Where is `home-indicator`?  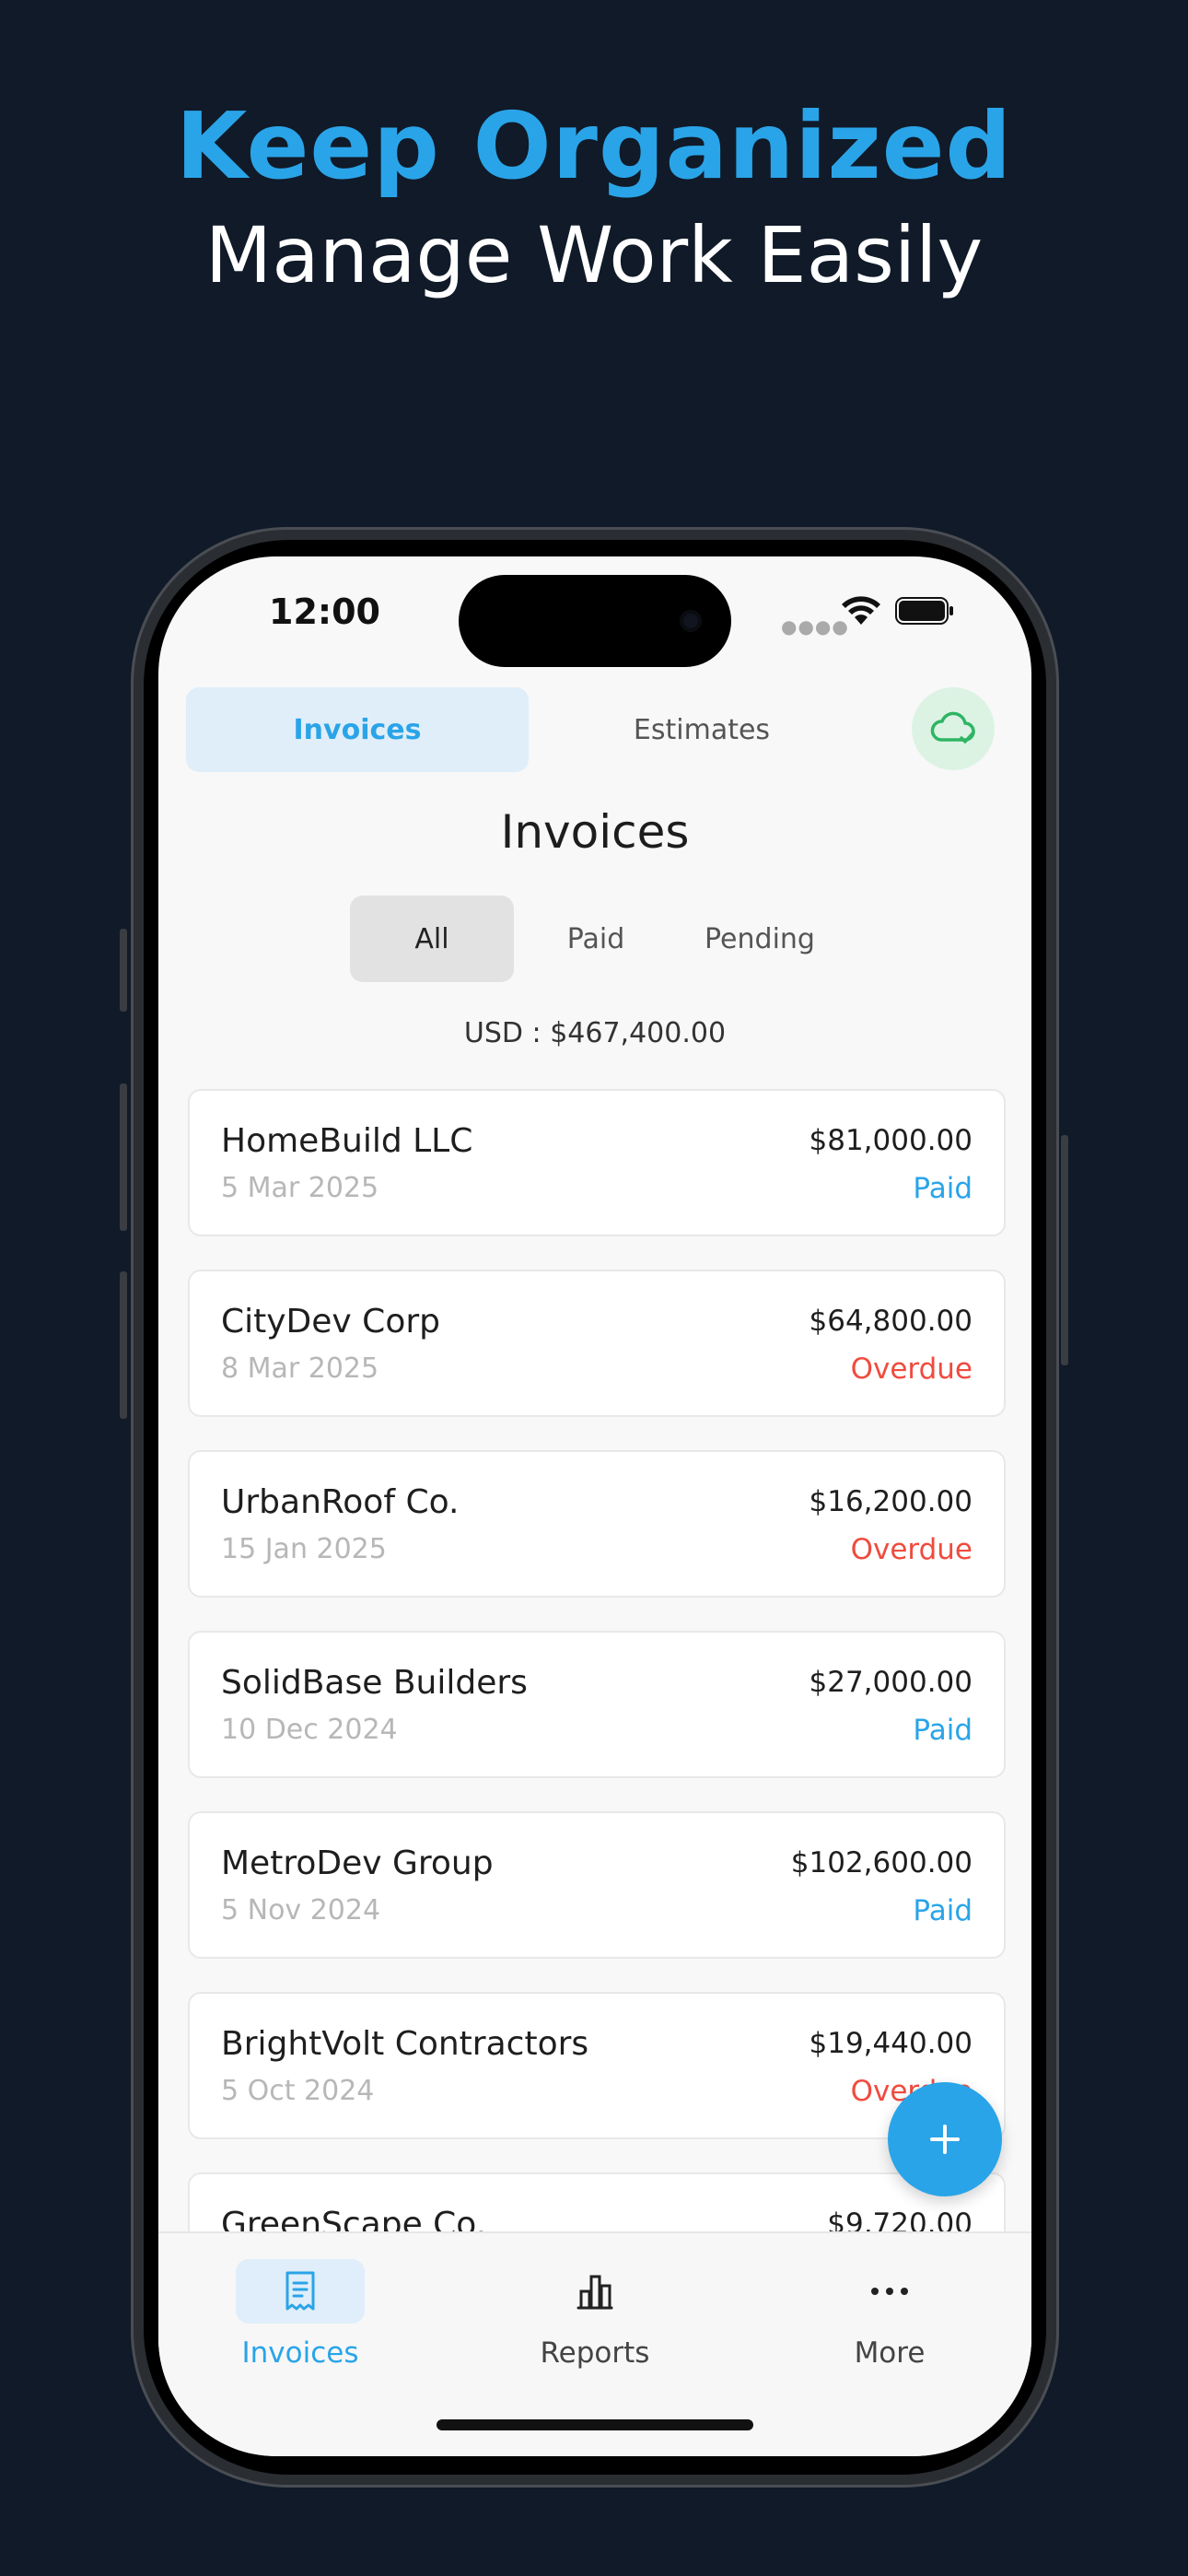
home-indicator is located at coordinates (595, 2424).